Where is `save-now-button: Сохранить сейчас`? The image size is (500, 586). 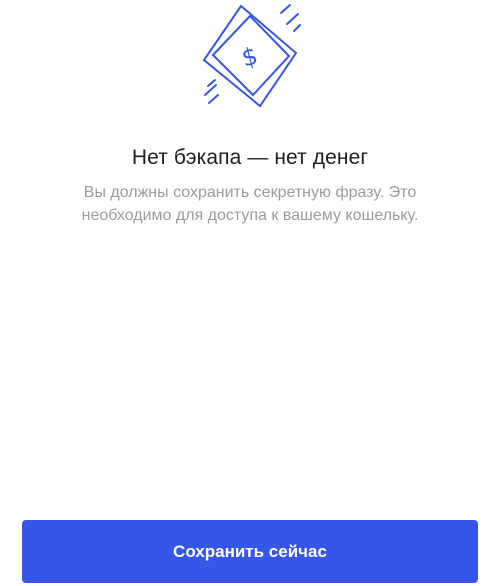 save-now-button: Сохранить сейчас is located at coordinates (250, 551).